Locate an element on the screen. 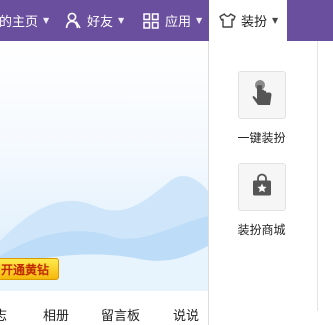 The image size is (333, 325). nav-apps: 应用 ▼ is located at coordinates (172, 20).